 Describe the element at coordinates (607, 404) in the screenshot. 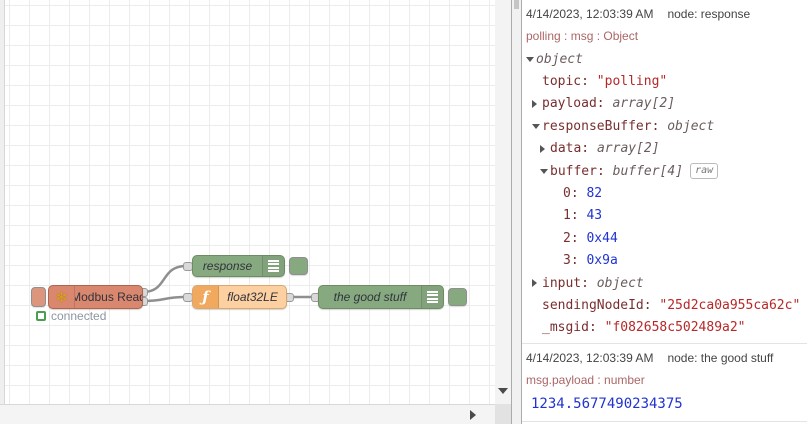

I see `payload-number: 1234.5677490234375` at that location.